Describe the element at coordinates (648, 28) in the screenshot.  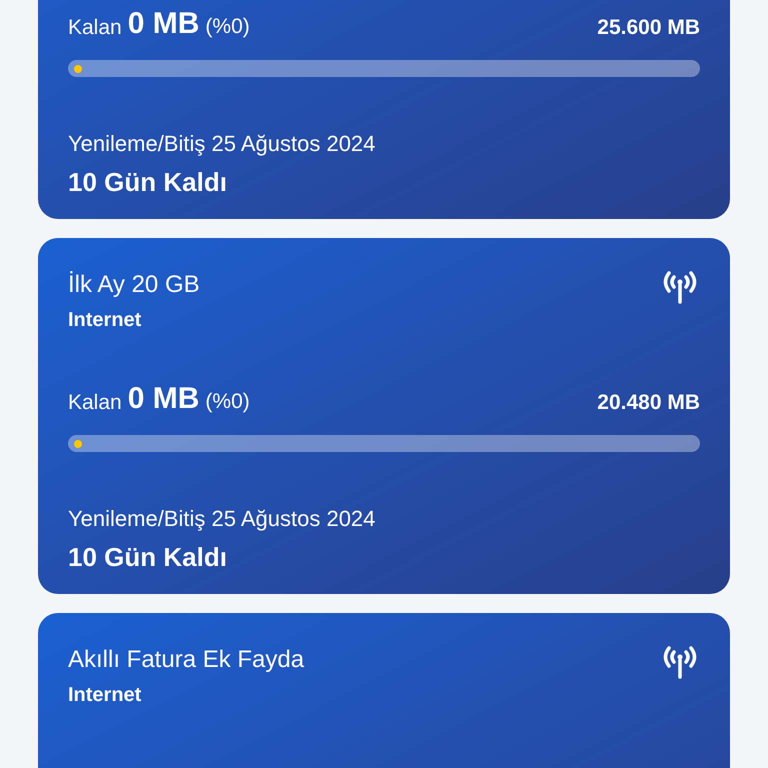
I see `total-amount: 25.600 MB` at that location.